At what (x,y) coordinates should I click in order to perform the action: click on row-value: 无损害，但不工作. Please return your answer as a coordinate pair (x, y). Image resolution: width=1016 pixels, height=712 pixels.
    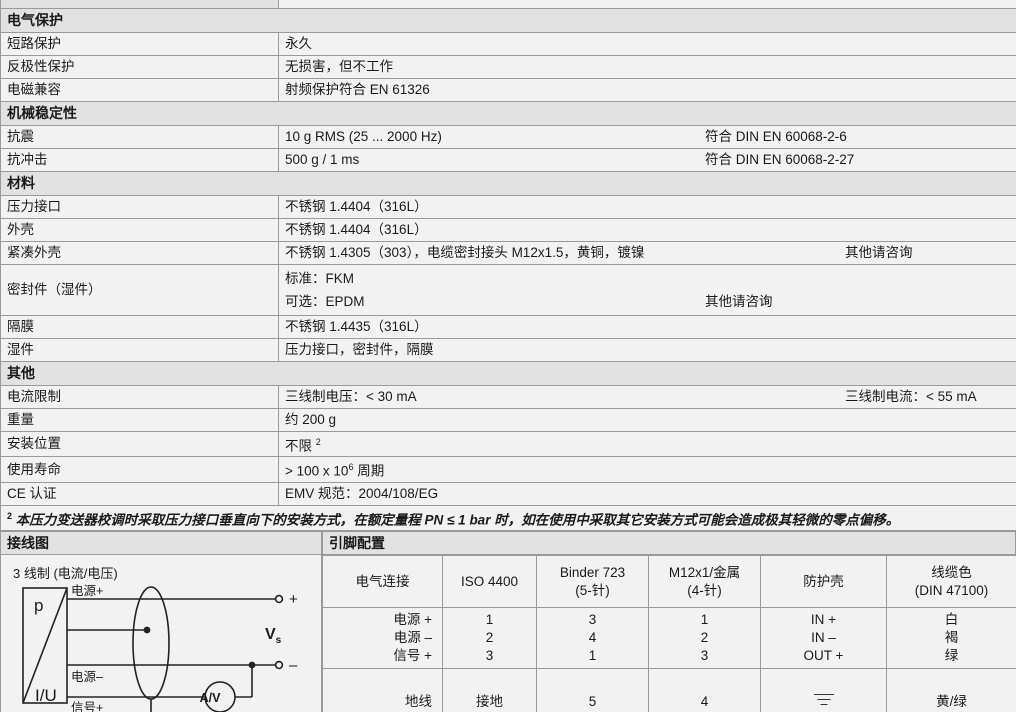
    Looking at the image, I should click on (647, 66).